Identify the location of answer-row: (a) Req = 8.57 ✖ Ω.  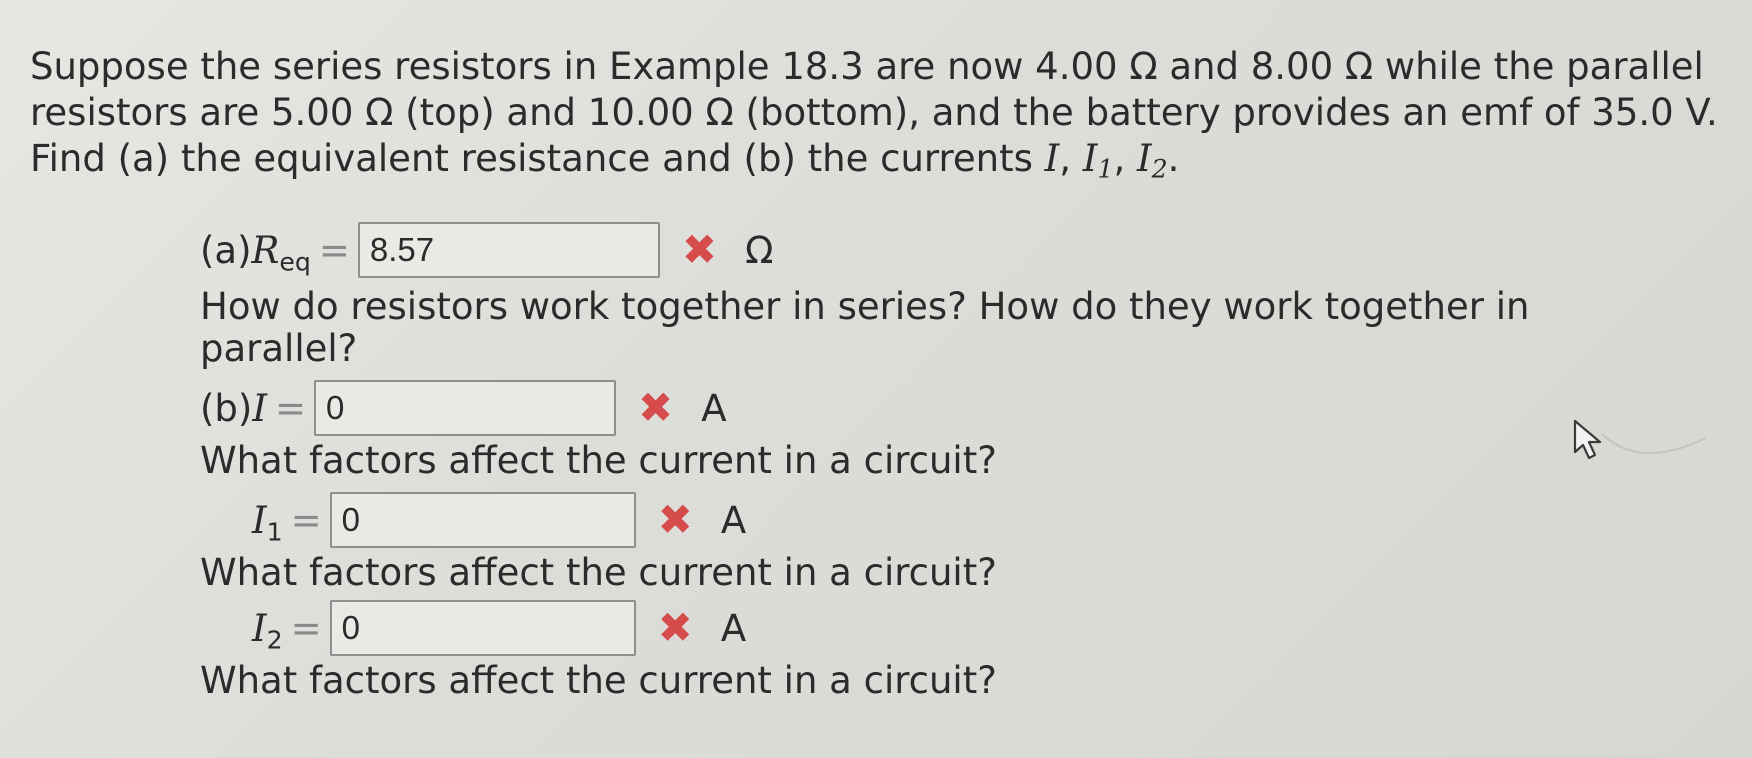
(950, 250).